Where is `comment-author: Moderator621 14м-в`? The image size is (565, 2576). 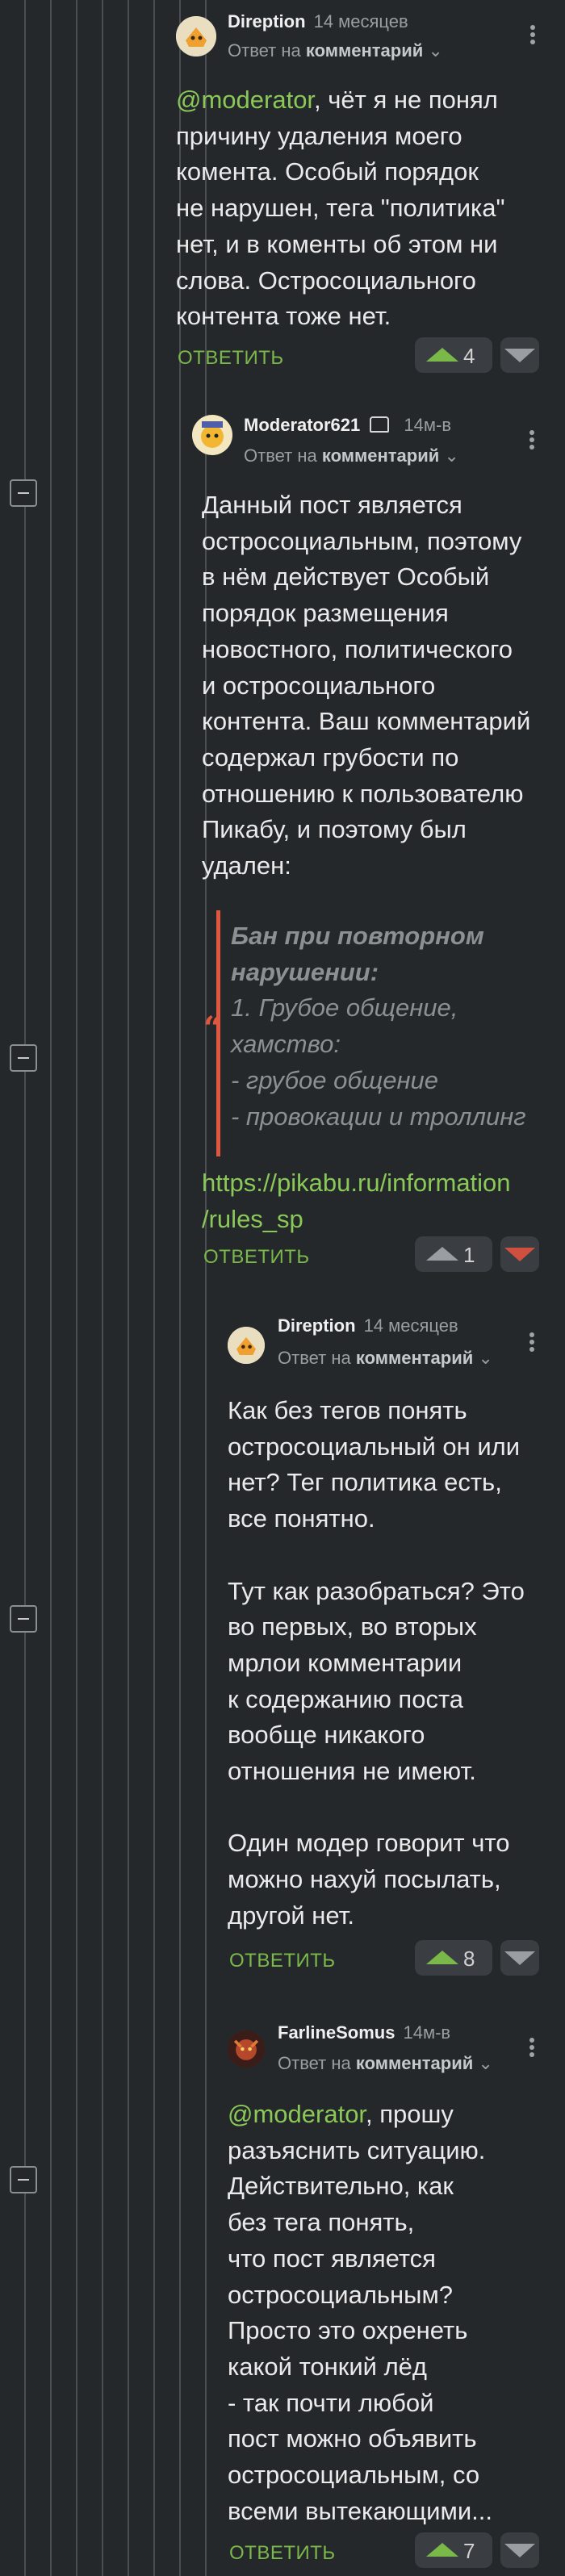 comment-author: Moderator621 14м-в is located at coordinates (347, 425).